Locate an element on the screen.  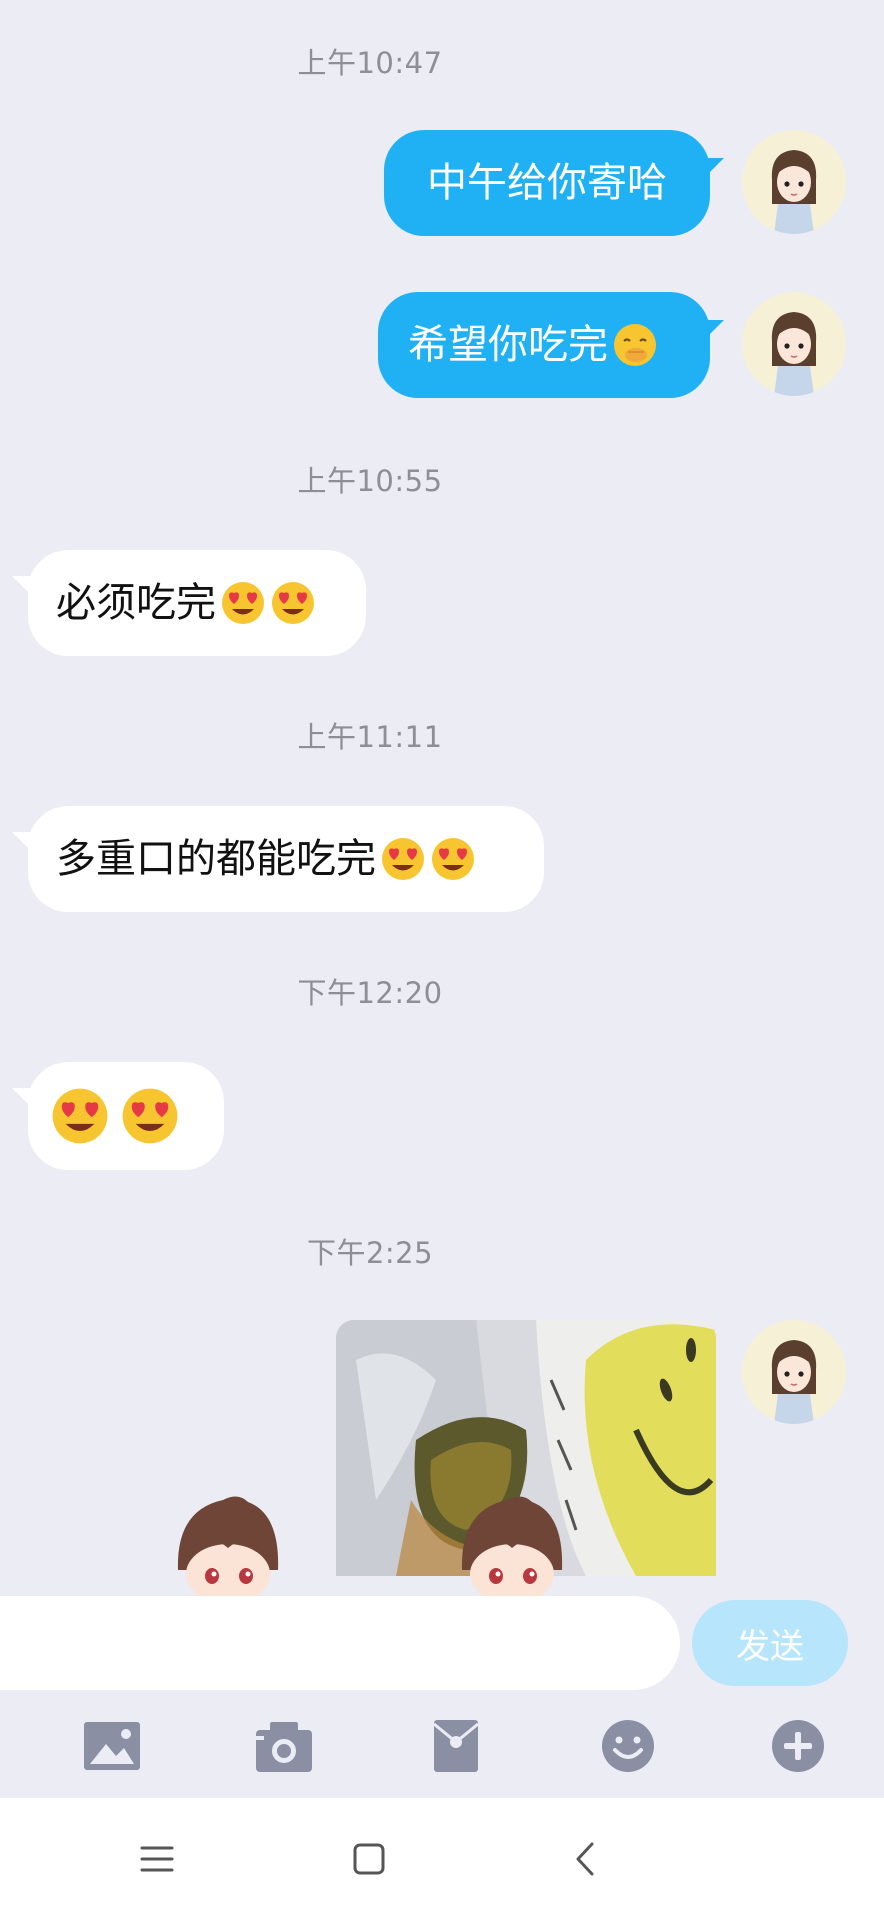
back-icon is located at coordinates (587, 1859).